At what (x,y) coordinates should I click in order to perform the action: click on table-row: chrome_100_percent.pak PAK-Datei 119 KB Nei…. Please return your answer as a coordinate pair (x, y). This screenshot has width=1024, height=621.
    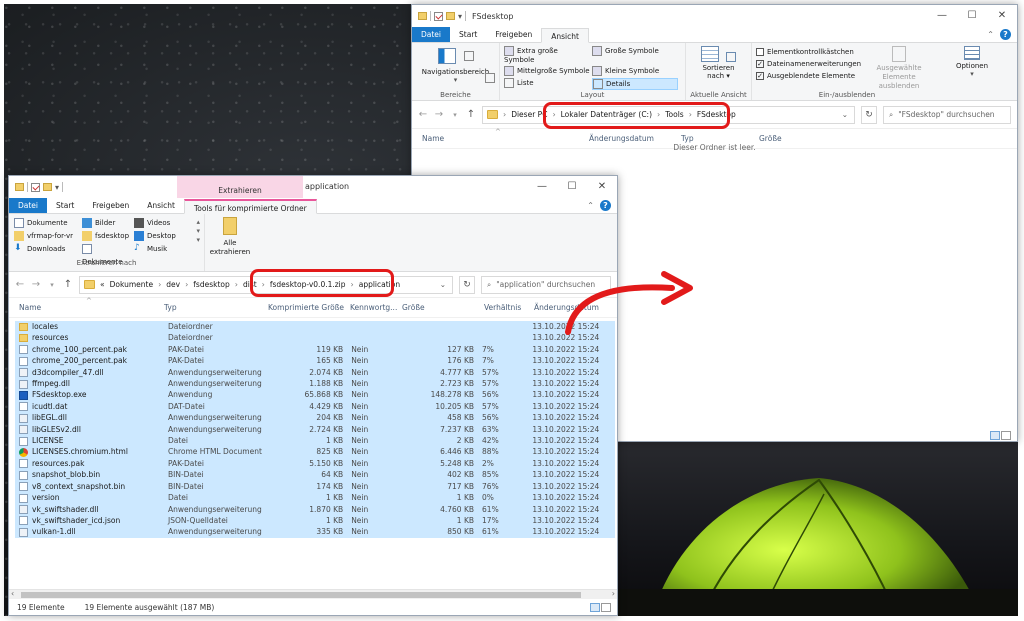
    Looking at the image, I should click on (315, 349).